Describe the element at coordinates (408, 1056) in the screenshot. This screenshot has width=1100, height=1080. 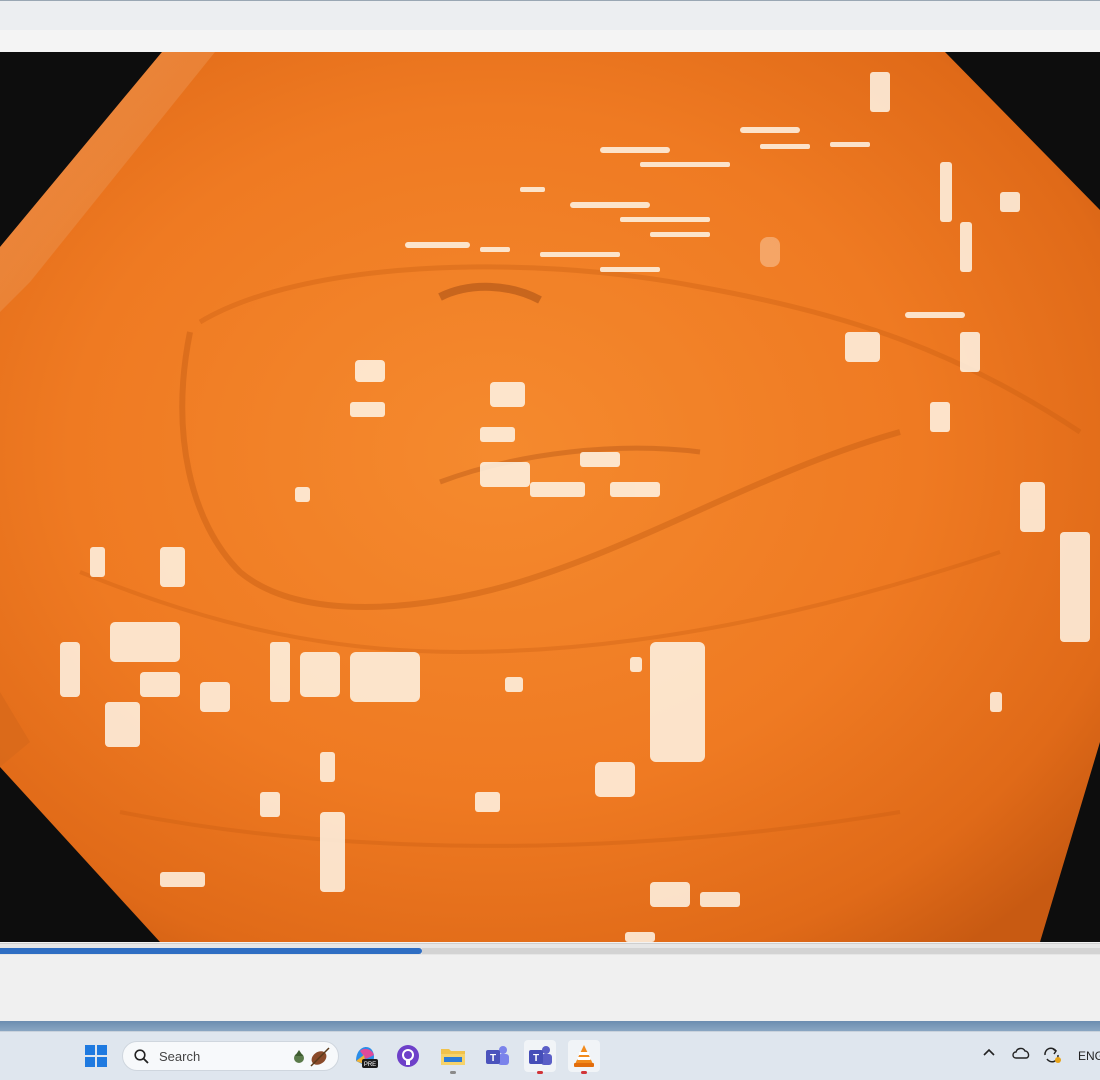
I see `github-icon` at that location.